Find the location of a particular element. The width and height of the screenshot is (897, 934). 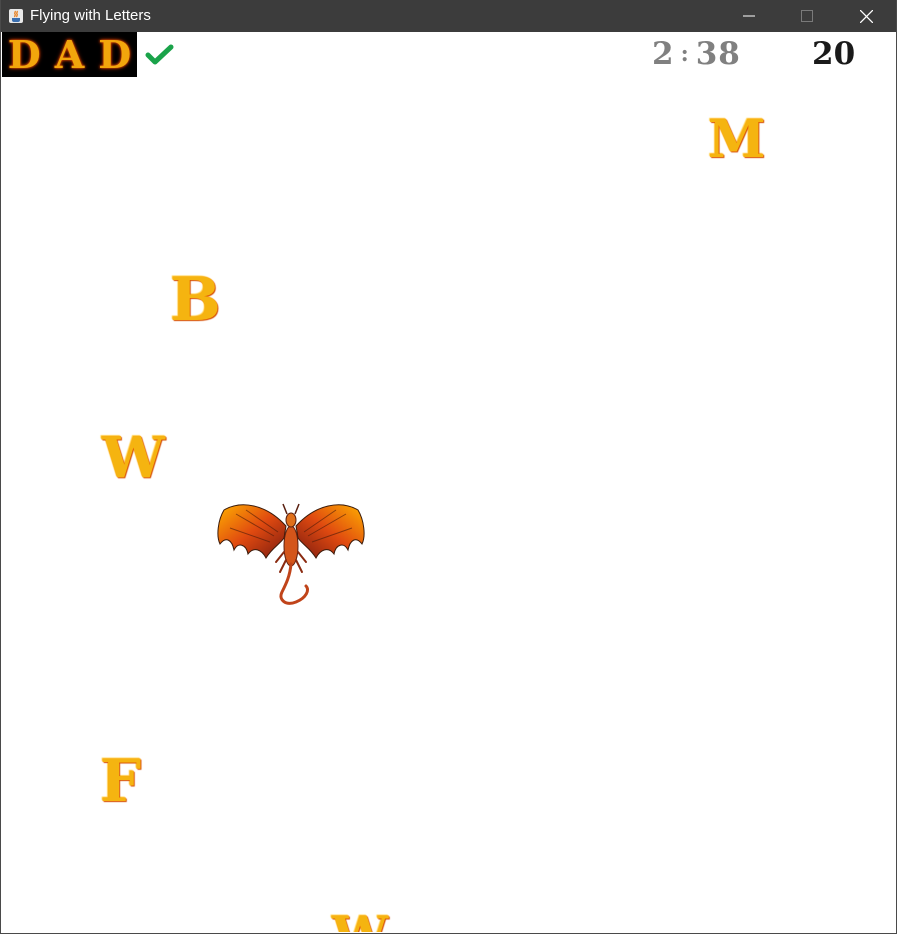

timer-seconds: 38 is located at coordinates (718, 54).